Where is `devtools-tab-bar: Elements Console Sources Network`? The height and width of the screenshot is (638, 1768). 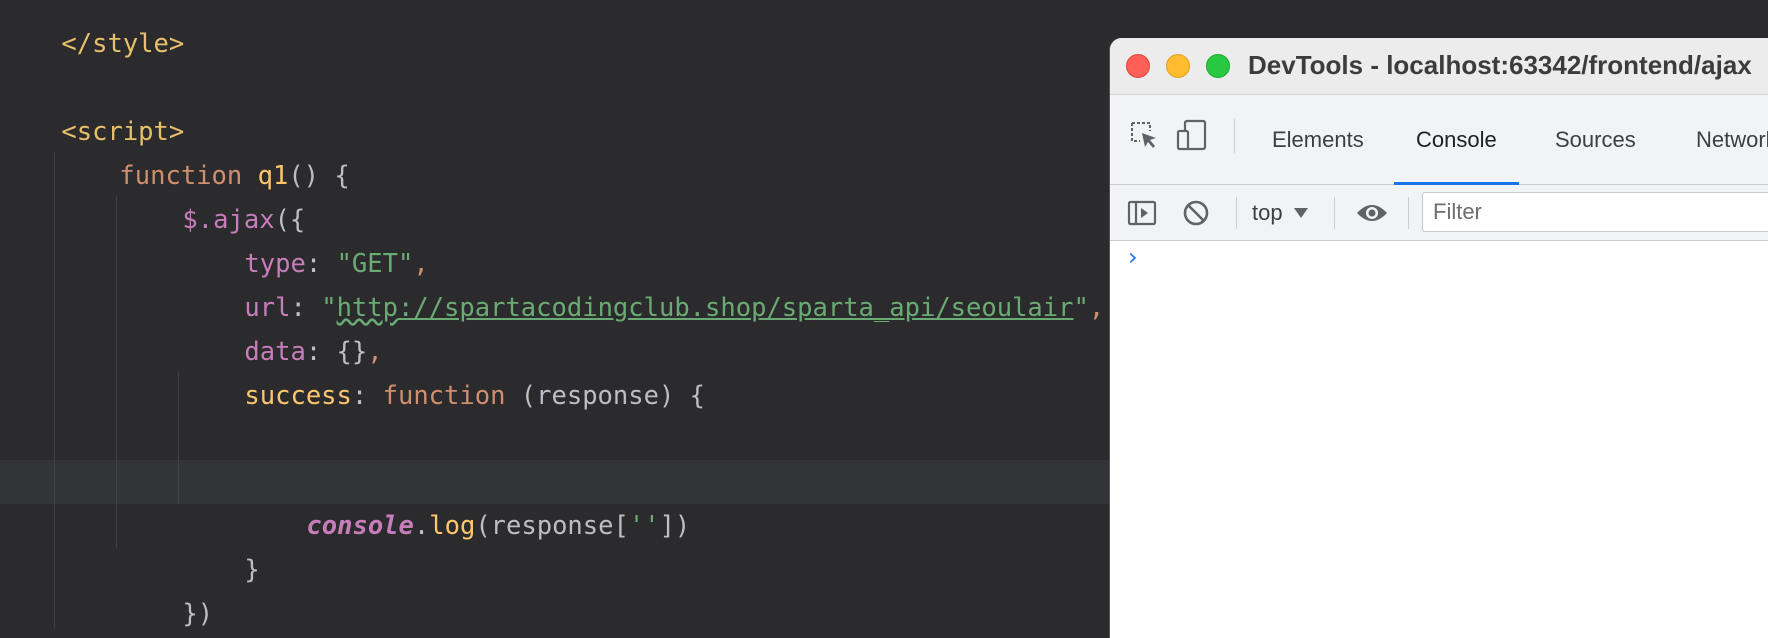
devtools-tab-bar: Elements Console Sources Network is located at coordinates (1439, 140).